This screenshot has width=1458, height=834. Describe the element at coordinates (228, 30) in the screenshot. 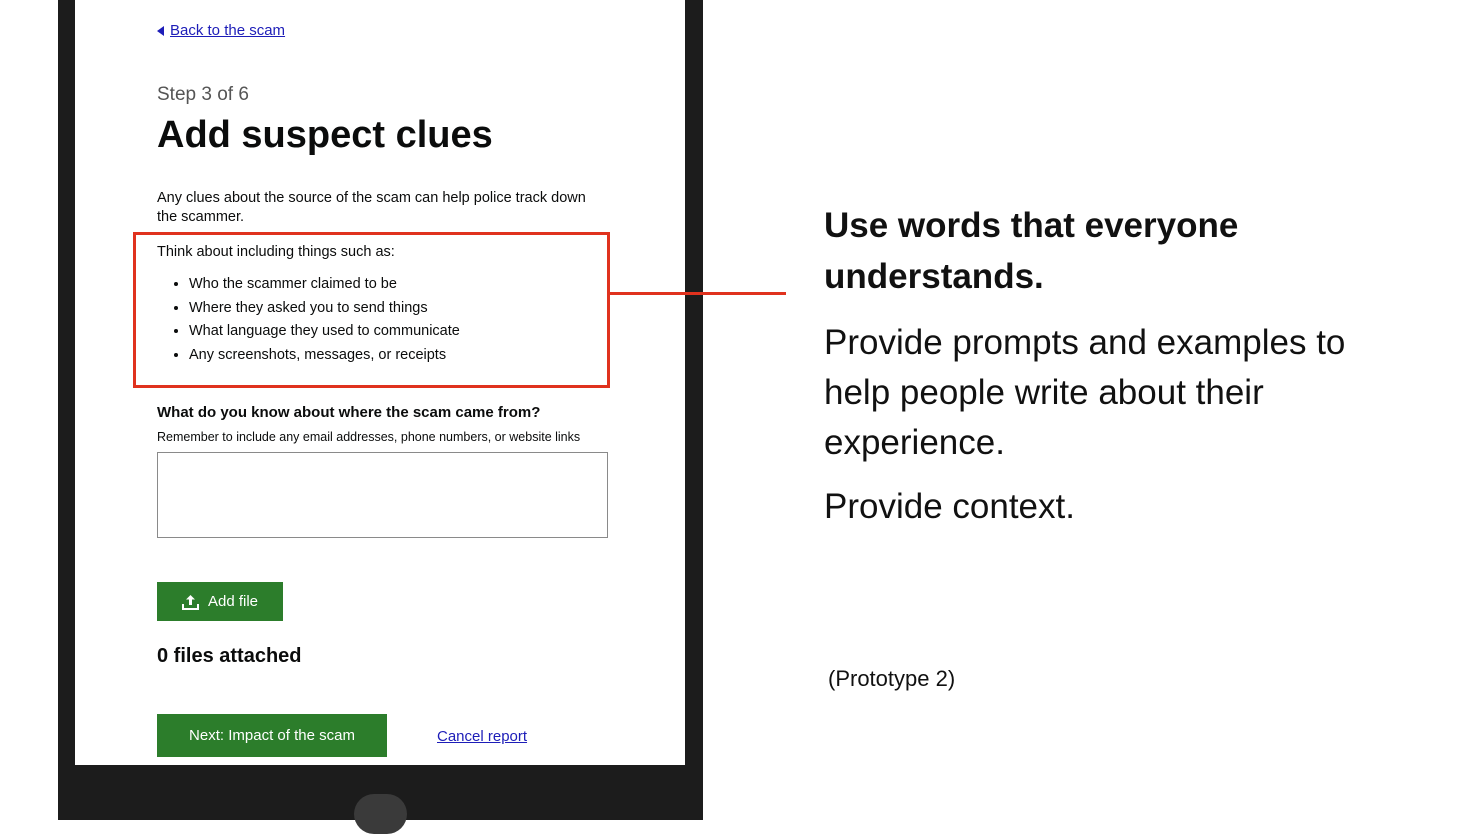

I see `back-link-label: Back to the scam` at that location.